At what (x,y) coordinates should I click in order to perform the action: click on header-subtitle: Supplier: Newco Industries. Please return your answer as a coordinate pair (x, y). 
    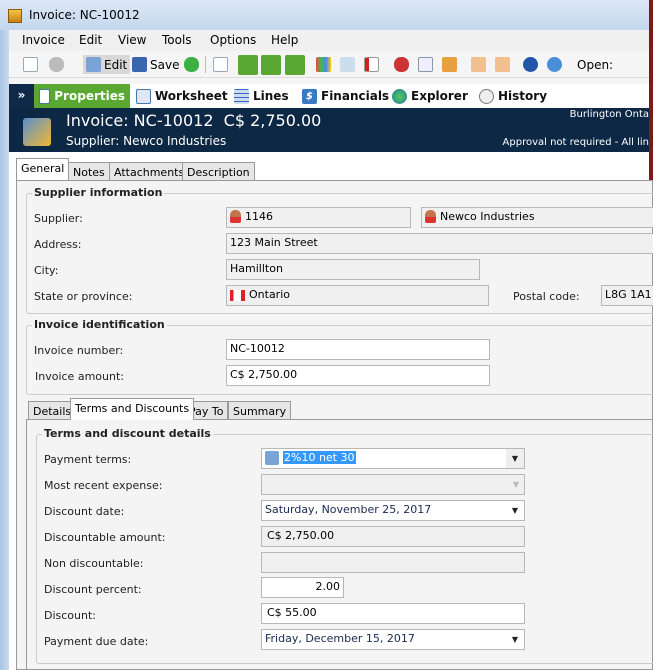
    Looking at the image, I should click on (146, 141).